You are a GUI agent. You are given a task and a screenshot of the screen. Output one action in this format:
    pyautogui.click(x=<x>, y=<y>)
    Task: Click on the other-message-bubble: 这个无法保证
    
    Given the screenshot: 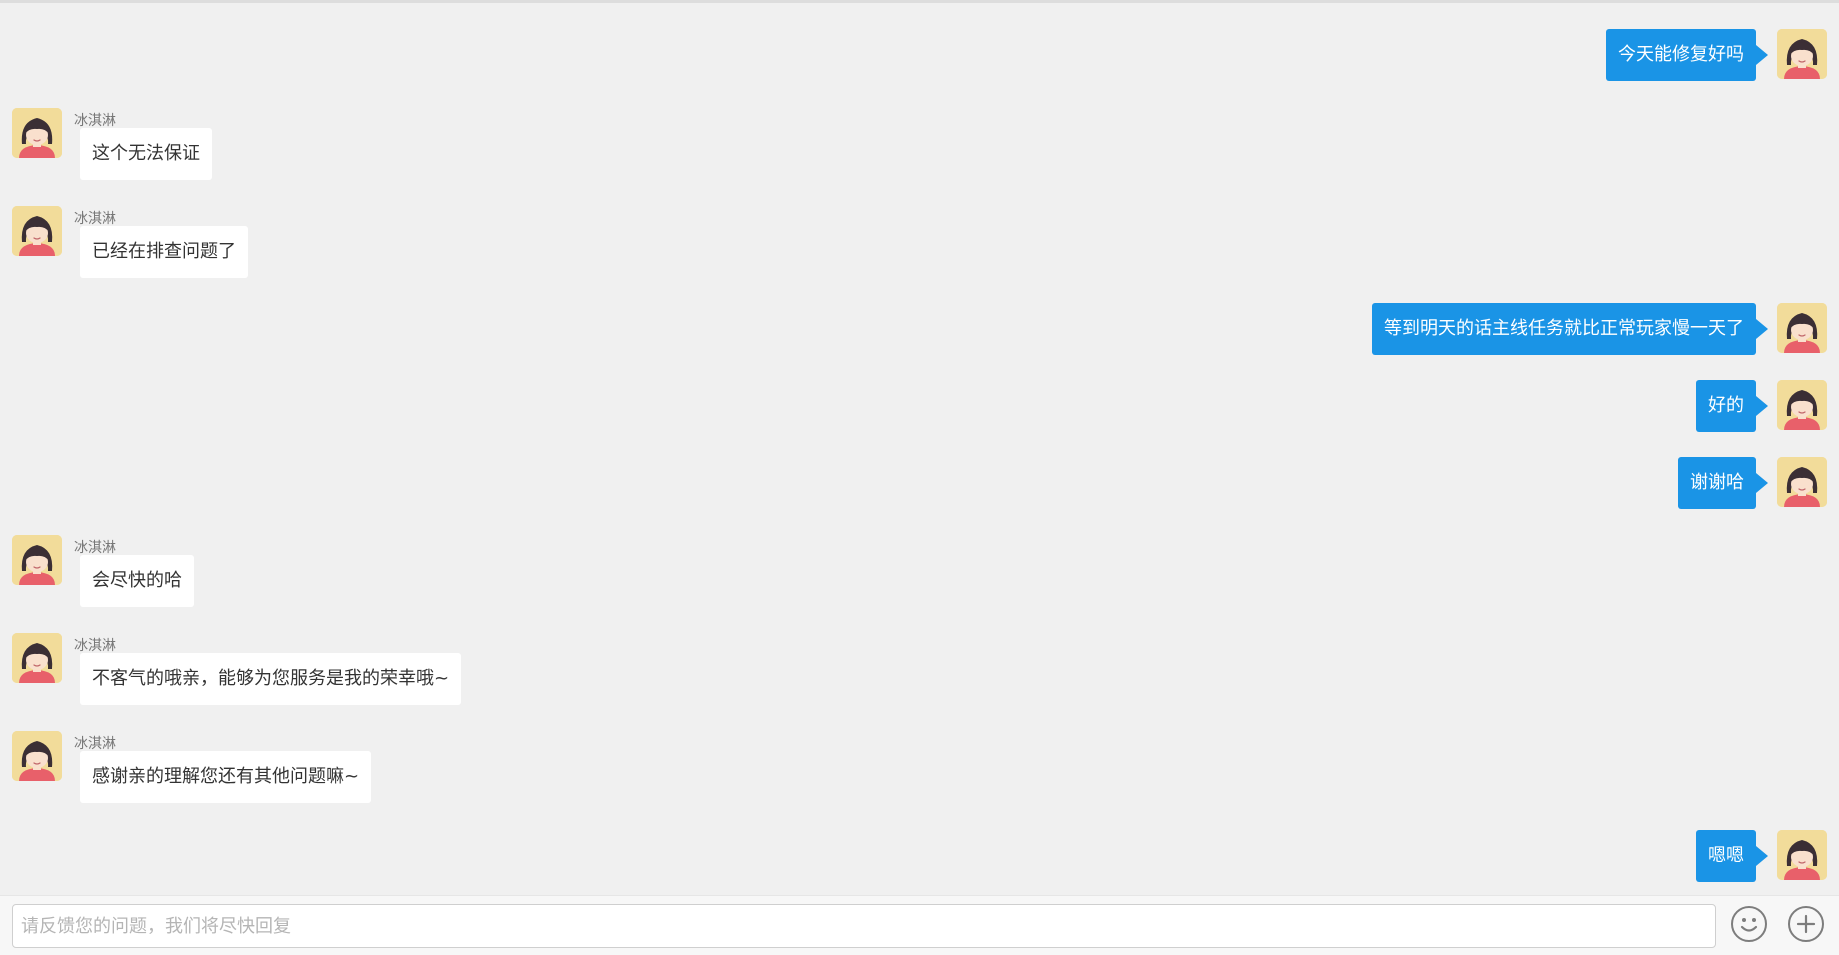 What is the action you would take?
    pyautogui.click(x=146, y=154)
    